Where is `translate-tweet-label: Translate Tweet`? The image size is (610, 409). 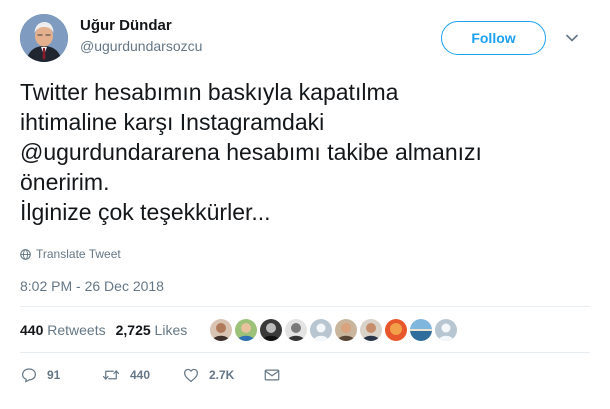
translate-tweet-label: Translate Tweet is located at coordinates (78, 254).